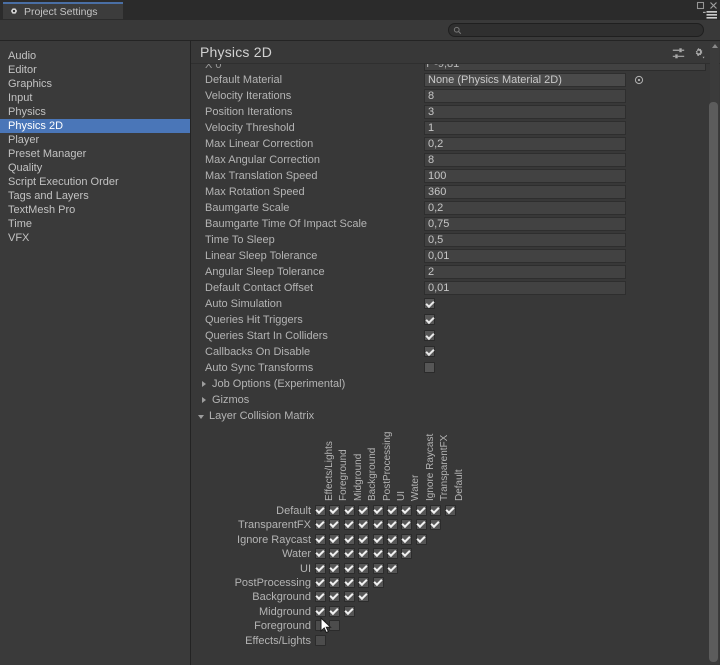 This screenshot has width=720, height=665. What do you see at coordinates (678, 53) in the screenshot?
I see `preset-icon` at bounding box center [678, 53].